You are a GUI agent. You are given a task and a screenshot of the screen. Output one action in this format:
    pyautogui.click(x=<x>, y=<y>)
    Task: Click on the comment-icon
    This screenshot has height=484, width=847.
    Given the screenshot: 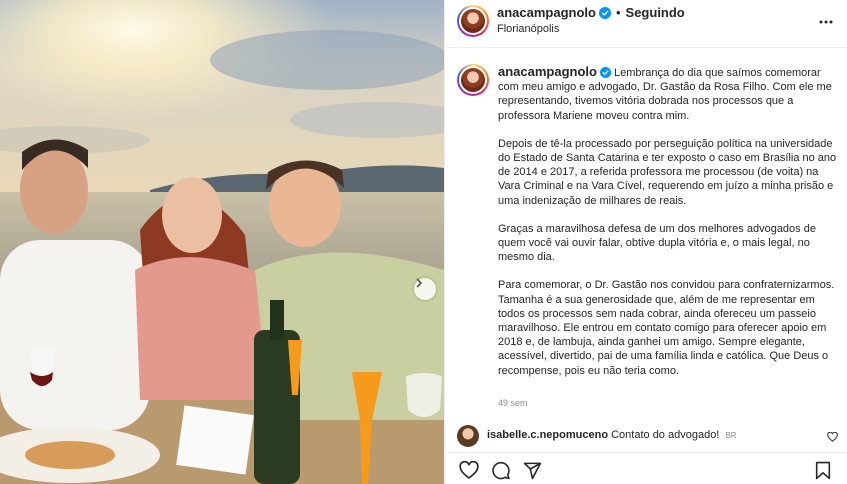 What is the action you would take?
    pyautogui.click(x=501, y=470)
    